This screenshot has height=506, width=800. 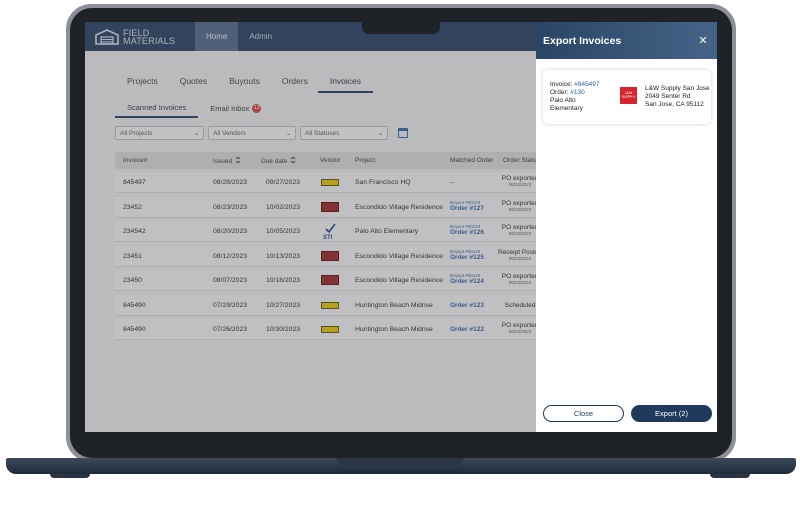 I want to click on laptop-foot-left, so click(x=70, y=476).